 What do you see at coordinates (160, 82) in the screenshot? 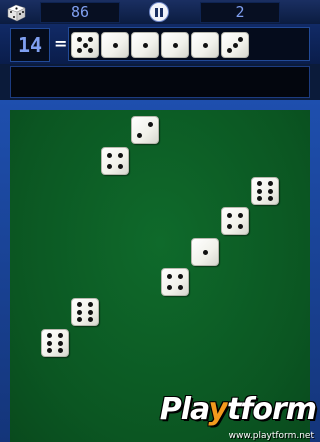
I see `message-bar` at bounding box center [160, 82].